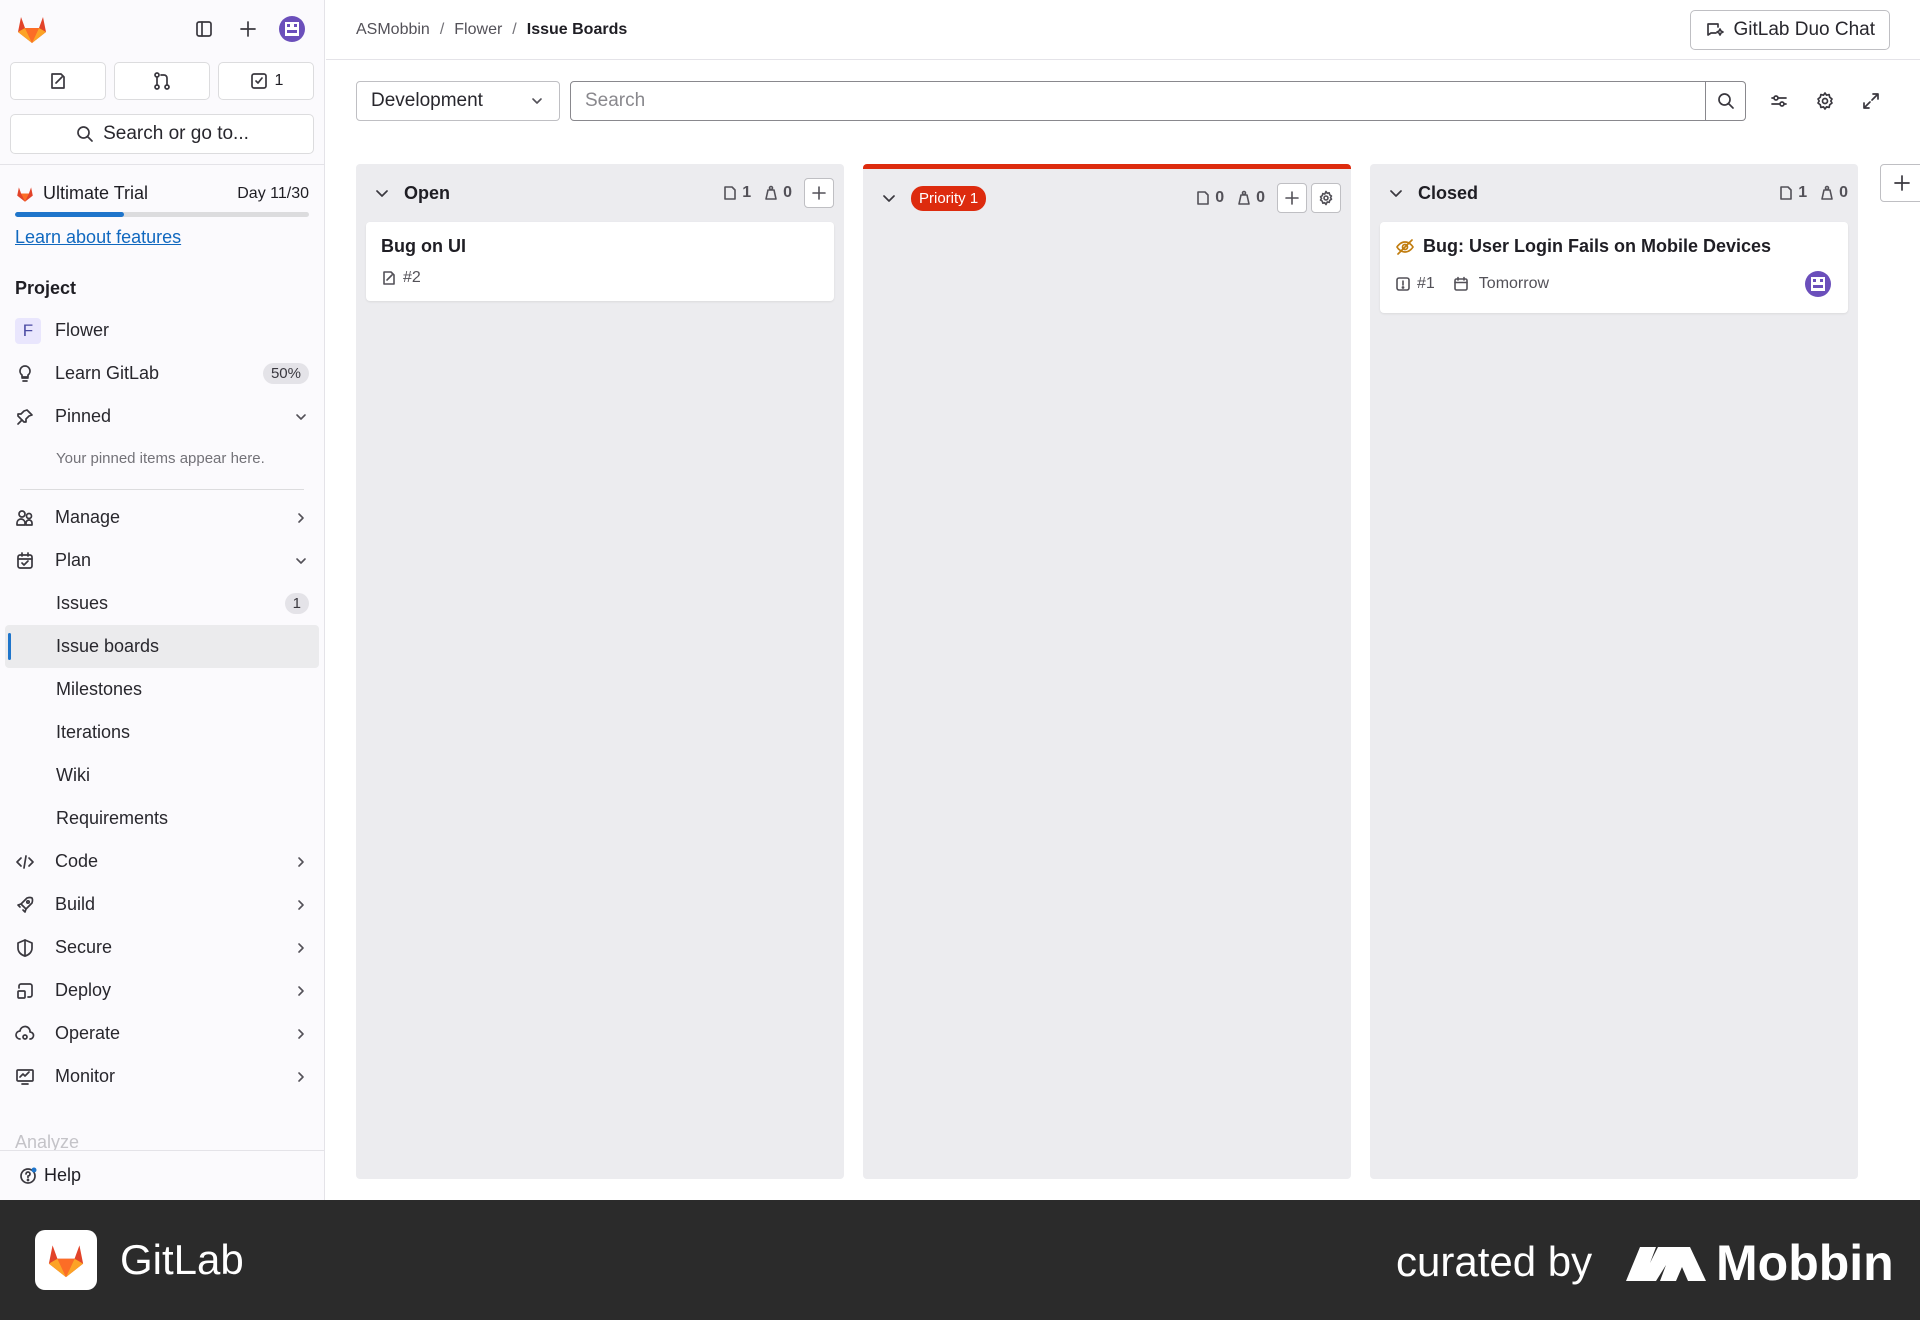 The height and width of the screenshot is (1320, 1920). What do you see at coordinates (1825, 101) in the screenshot?
I see `board-settings-button` at bounding box center [1825, 101].